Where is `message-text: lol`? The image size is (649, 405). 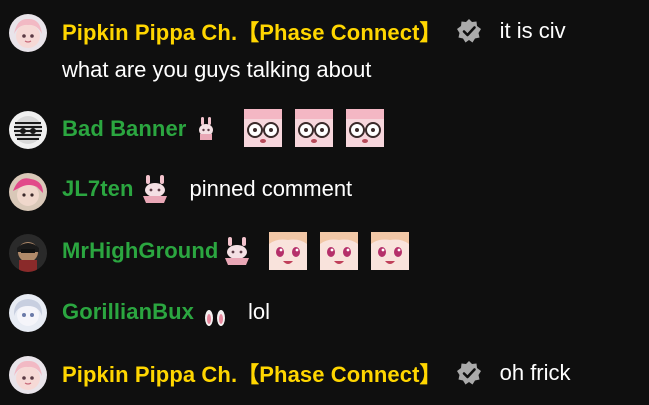
message-text: lol is located at coordinates (259, 311).